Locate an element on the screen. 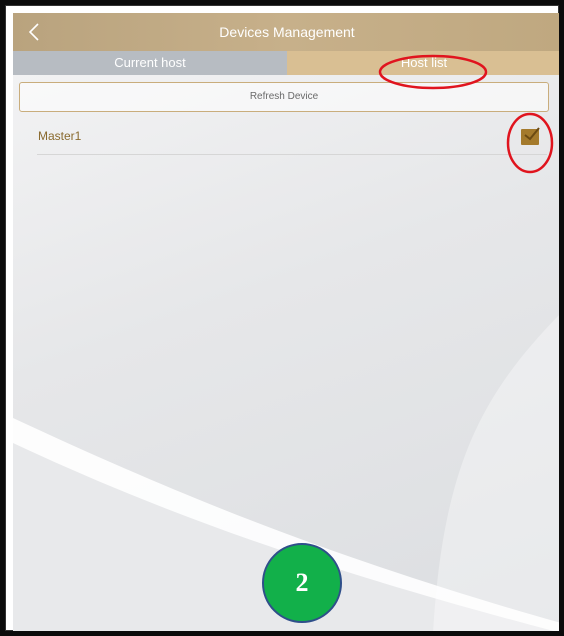 The height and width of the screenshot is (636, 564). row-divider is located at coordinates (292, 154).